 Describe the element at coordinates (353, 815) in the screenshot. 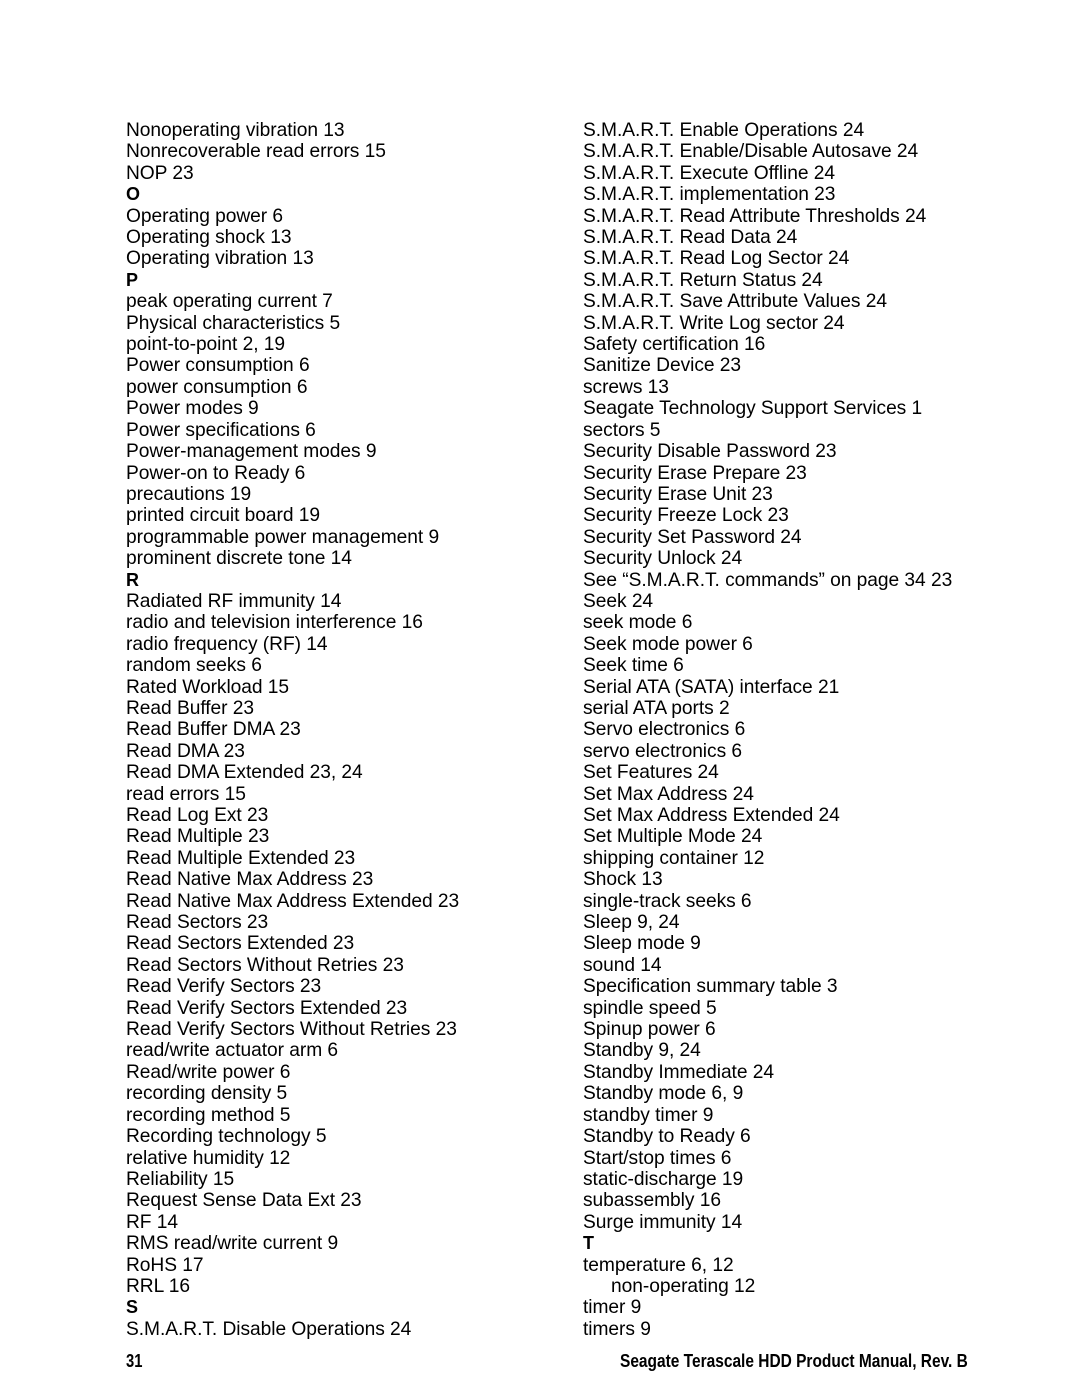

I see `index-entry: Read Log Ext 23` at that location.